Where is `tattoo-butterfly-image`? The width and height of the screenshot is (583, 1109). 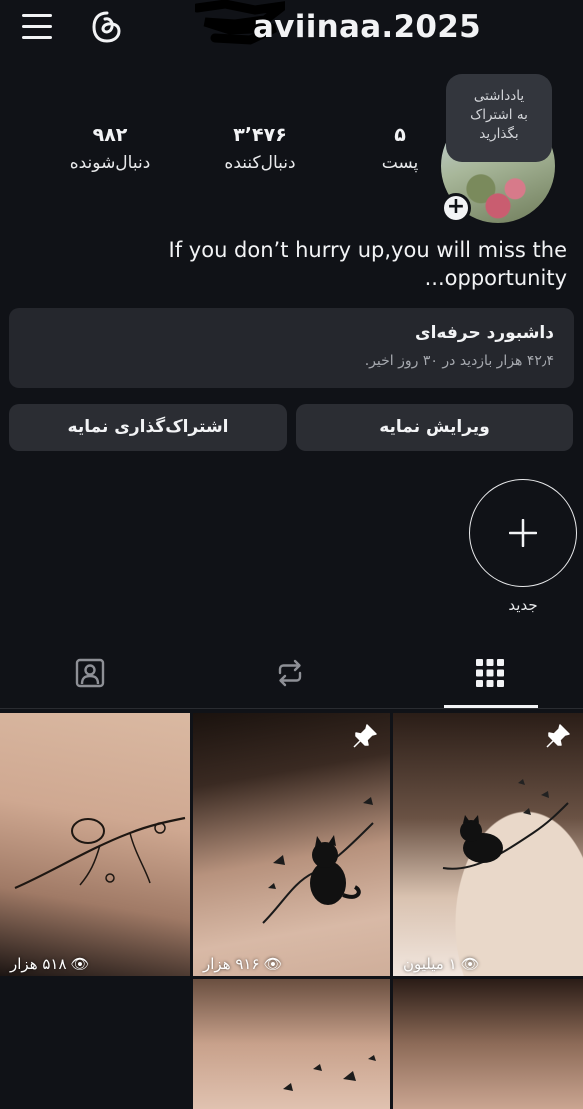
tattoo-butterfly-image is located at coordinates (329, 1073).